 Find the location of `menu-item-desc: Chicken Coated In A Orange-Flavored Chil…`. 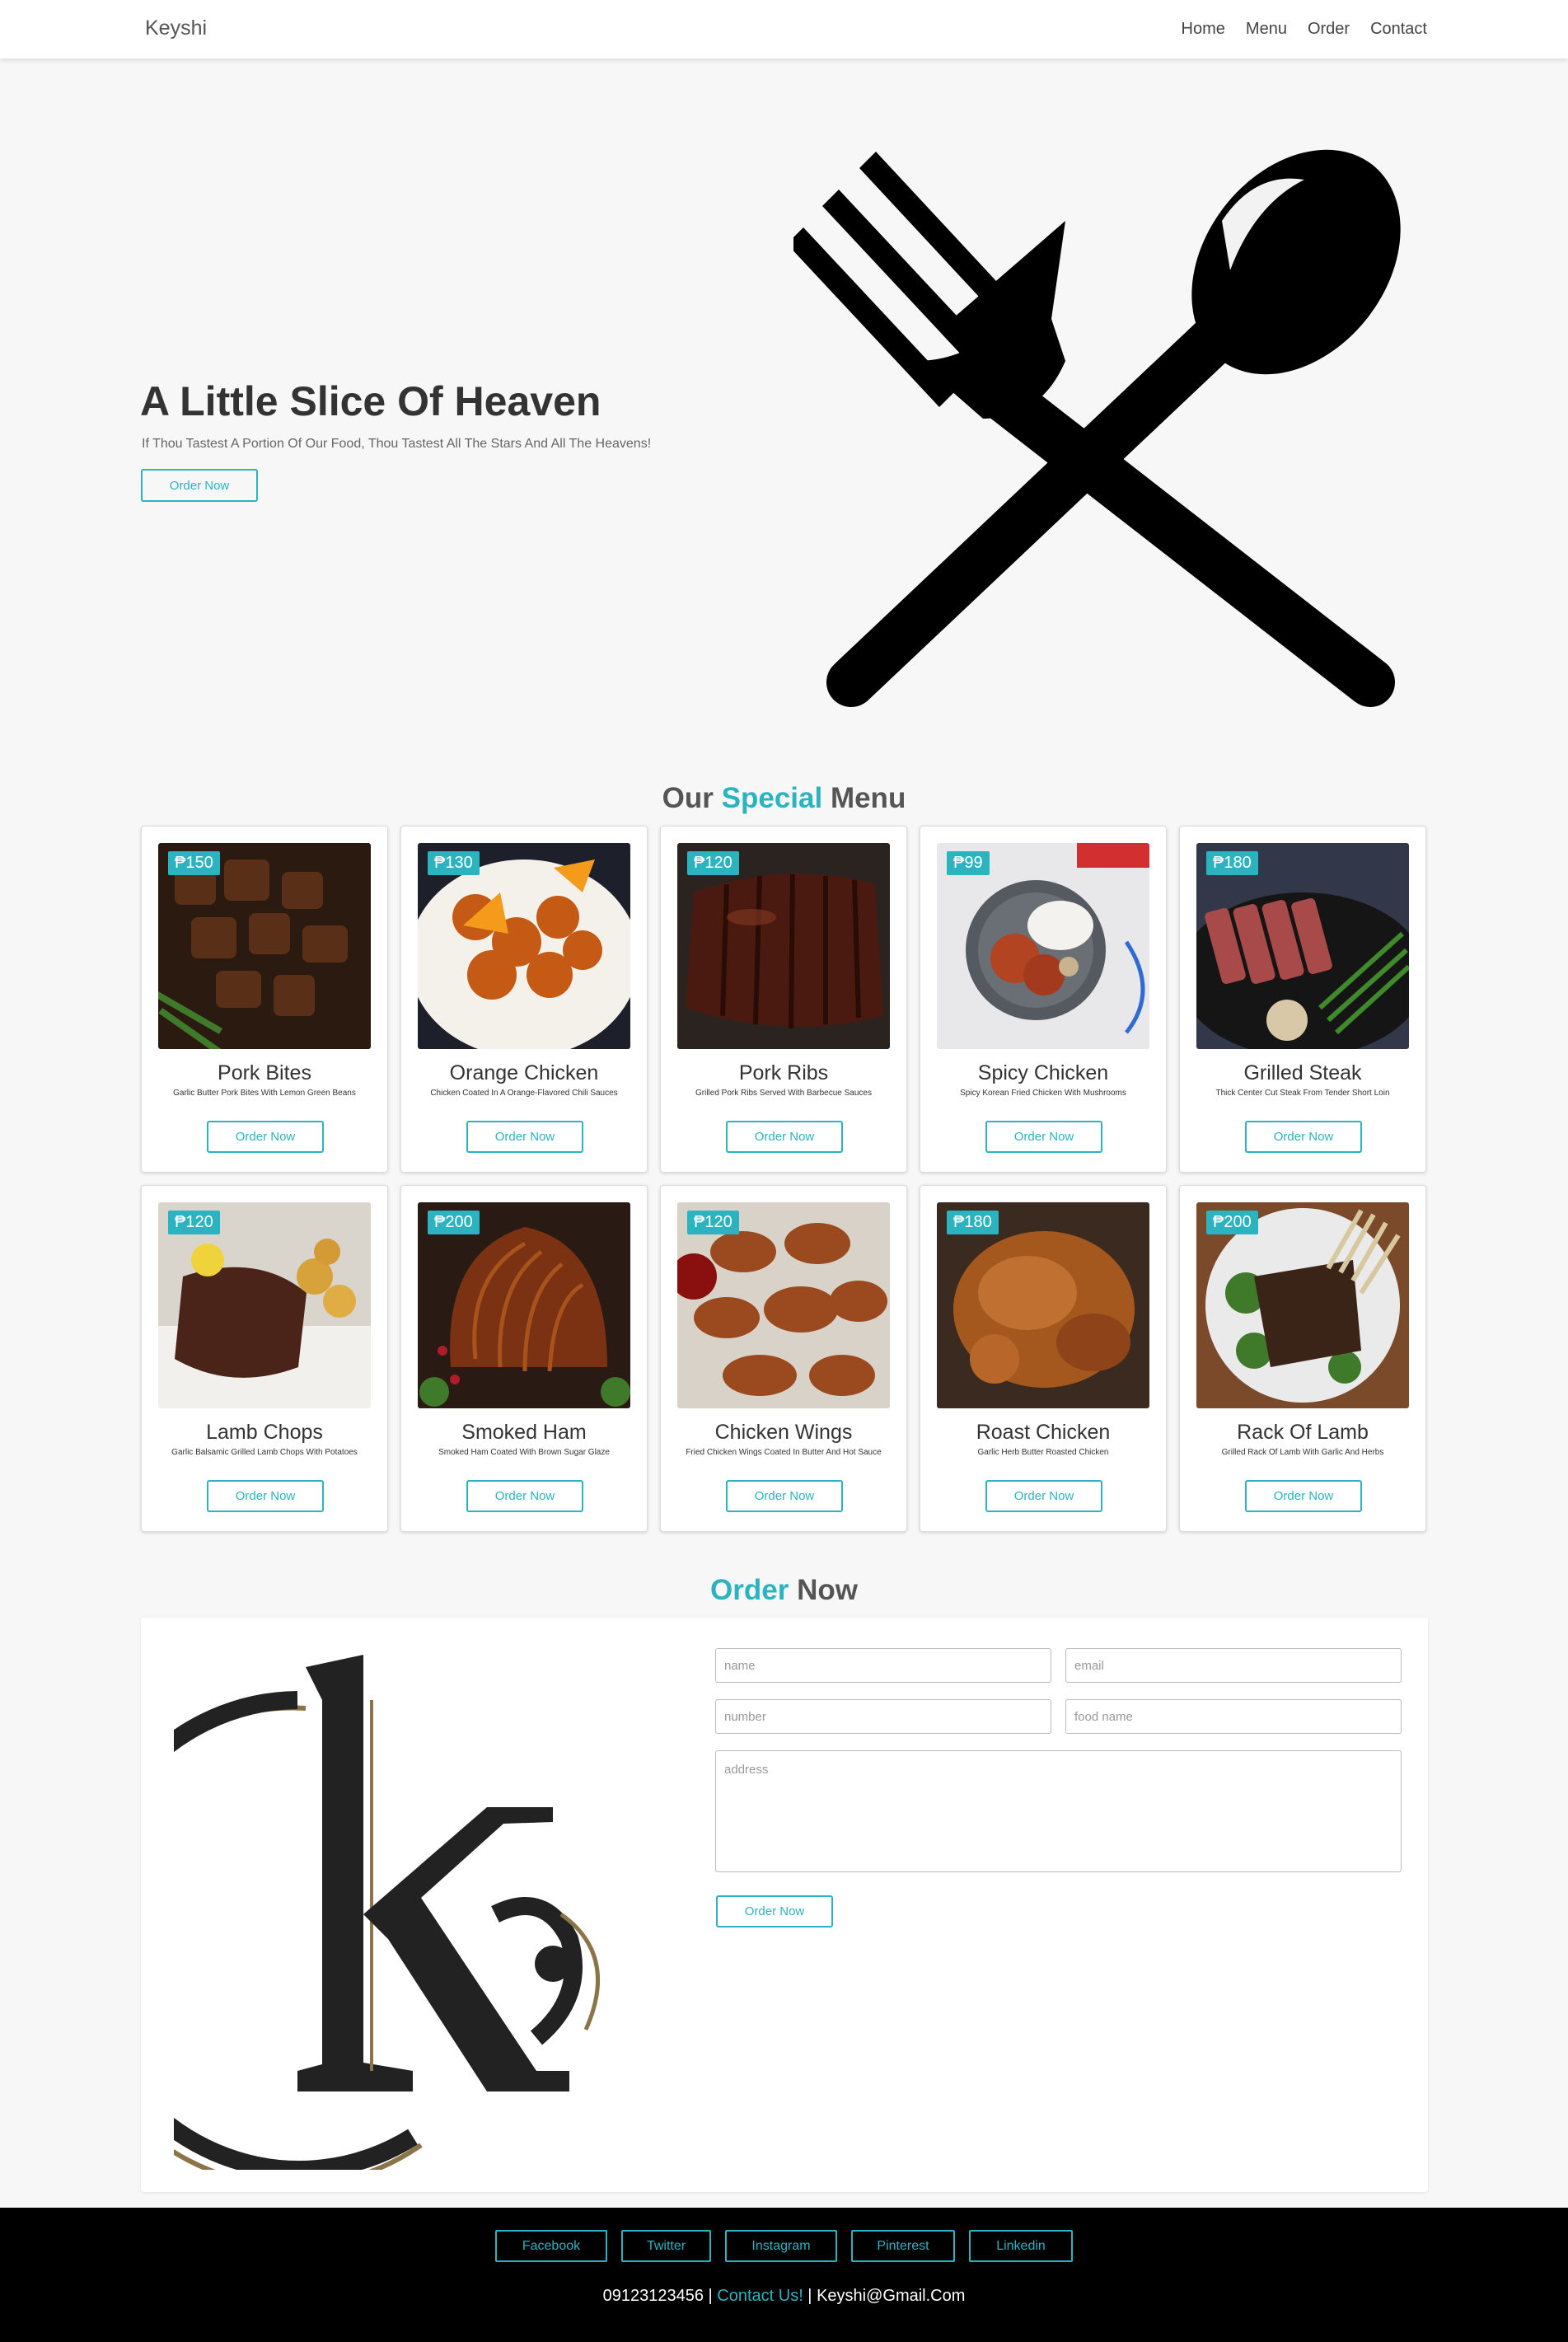

menu-item-desc: Chicken Coated In A Orange-Flavored Chil… is located at coordinates (524, 1093).